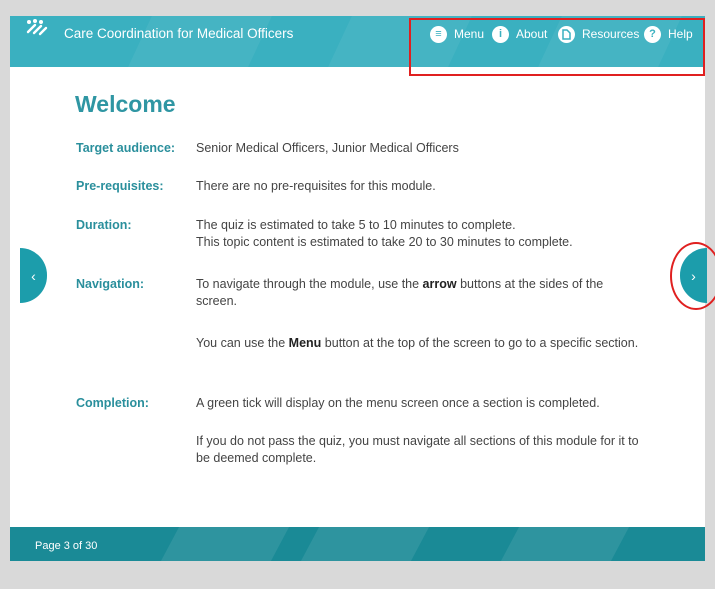 The image size is (715, 589). Describe the element at coordinates (37, 27) in the screenshot. I see `logo-icon` at that location.